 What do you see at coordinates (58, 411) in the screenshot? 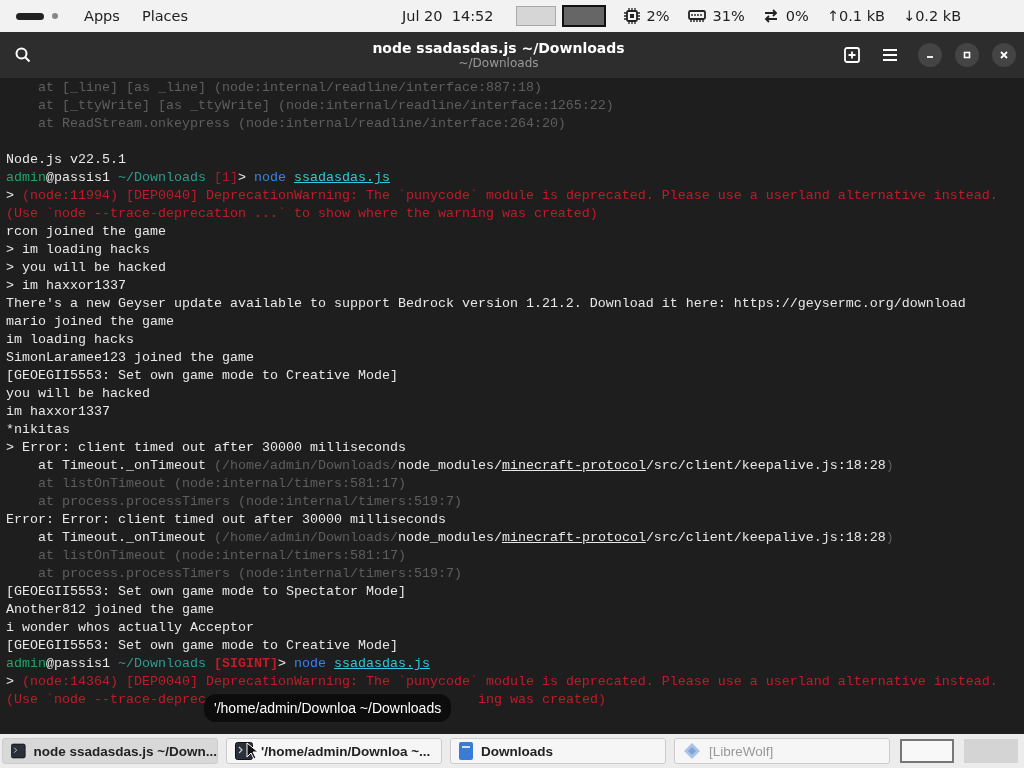
I see `terminal-line: im haxxor1337` at bounding box center [58, 411].